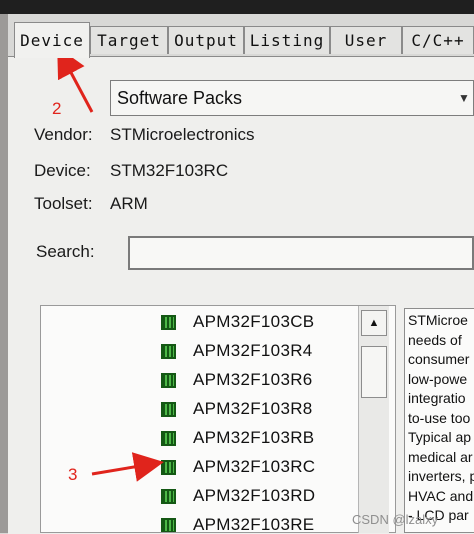 This screenshot has height=534, width=474. What do you see at coordinates (57, 108) in the screenshot?
I see `annotation-label-2: 2` at bounding box center [57, 108].